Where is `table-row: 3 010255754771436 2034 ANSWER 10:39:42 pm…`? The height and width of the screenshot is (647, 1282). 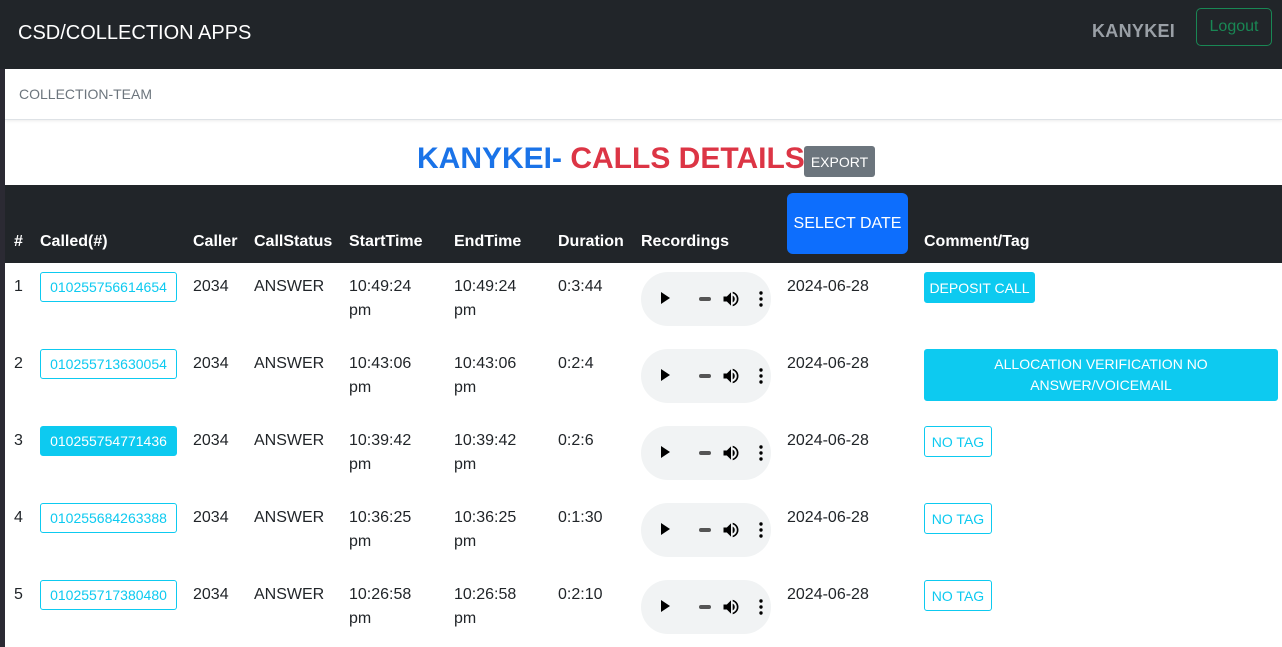 table-row: 3 010255754771436 2034 ANSWER 10:39:42 pm… is located at coordinates (643, 456).